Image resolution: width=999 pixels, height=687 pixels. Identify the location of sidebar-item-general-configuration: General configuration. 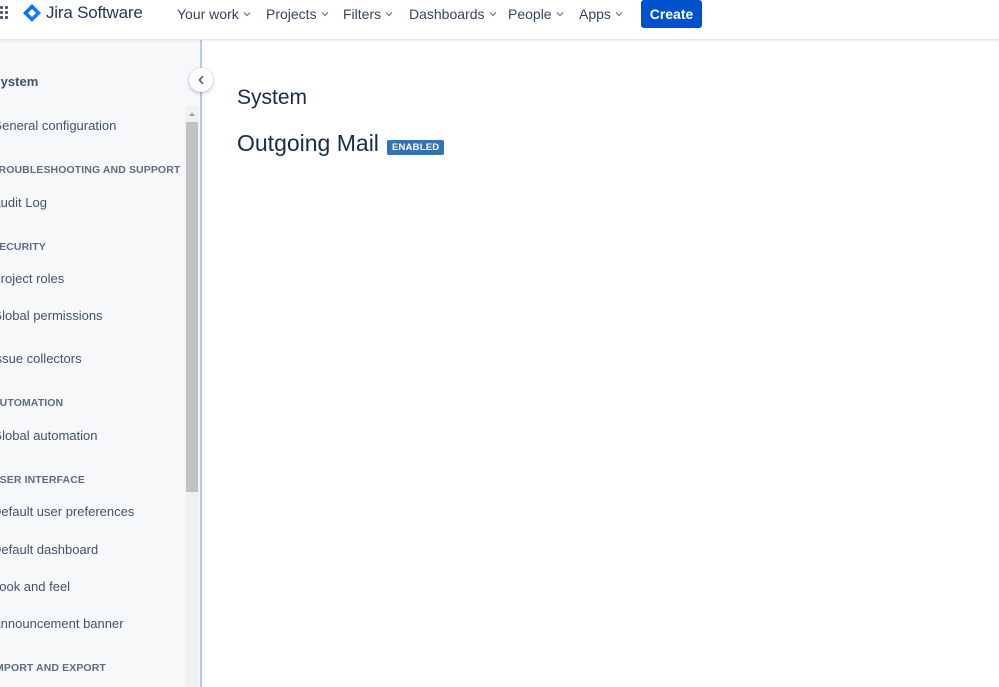
(58, 125).